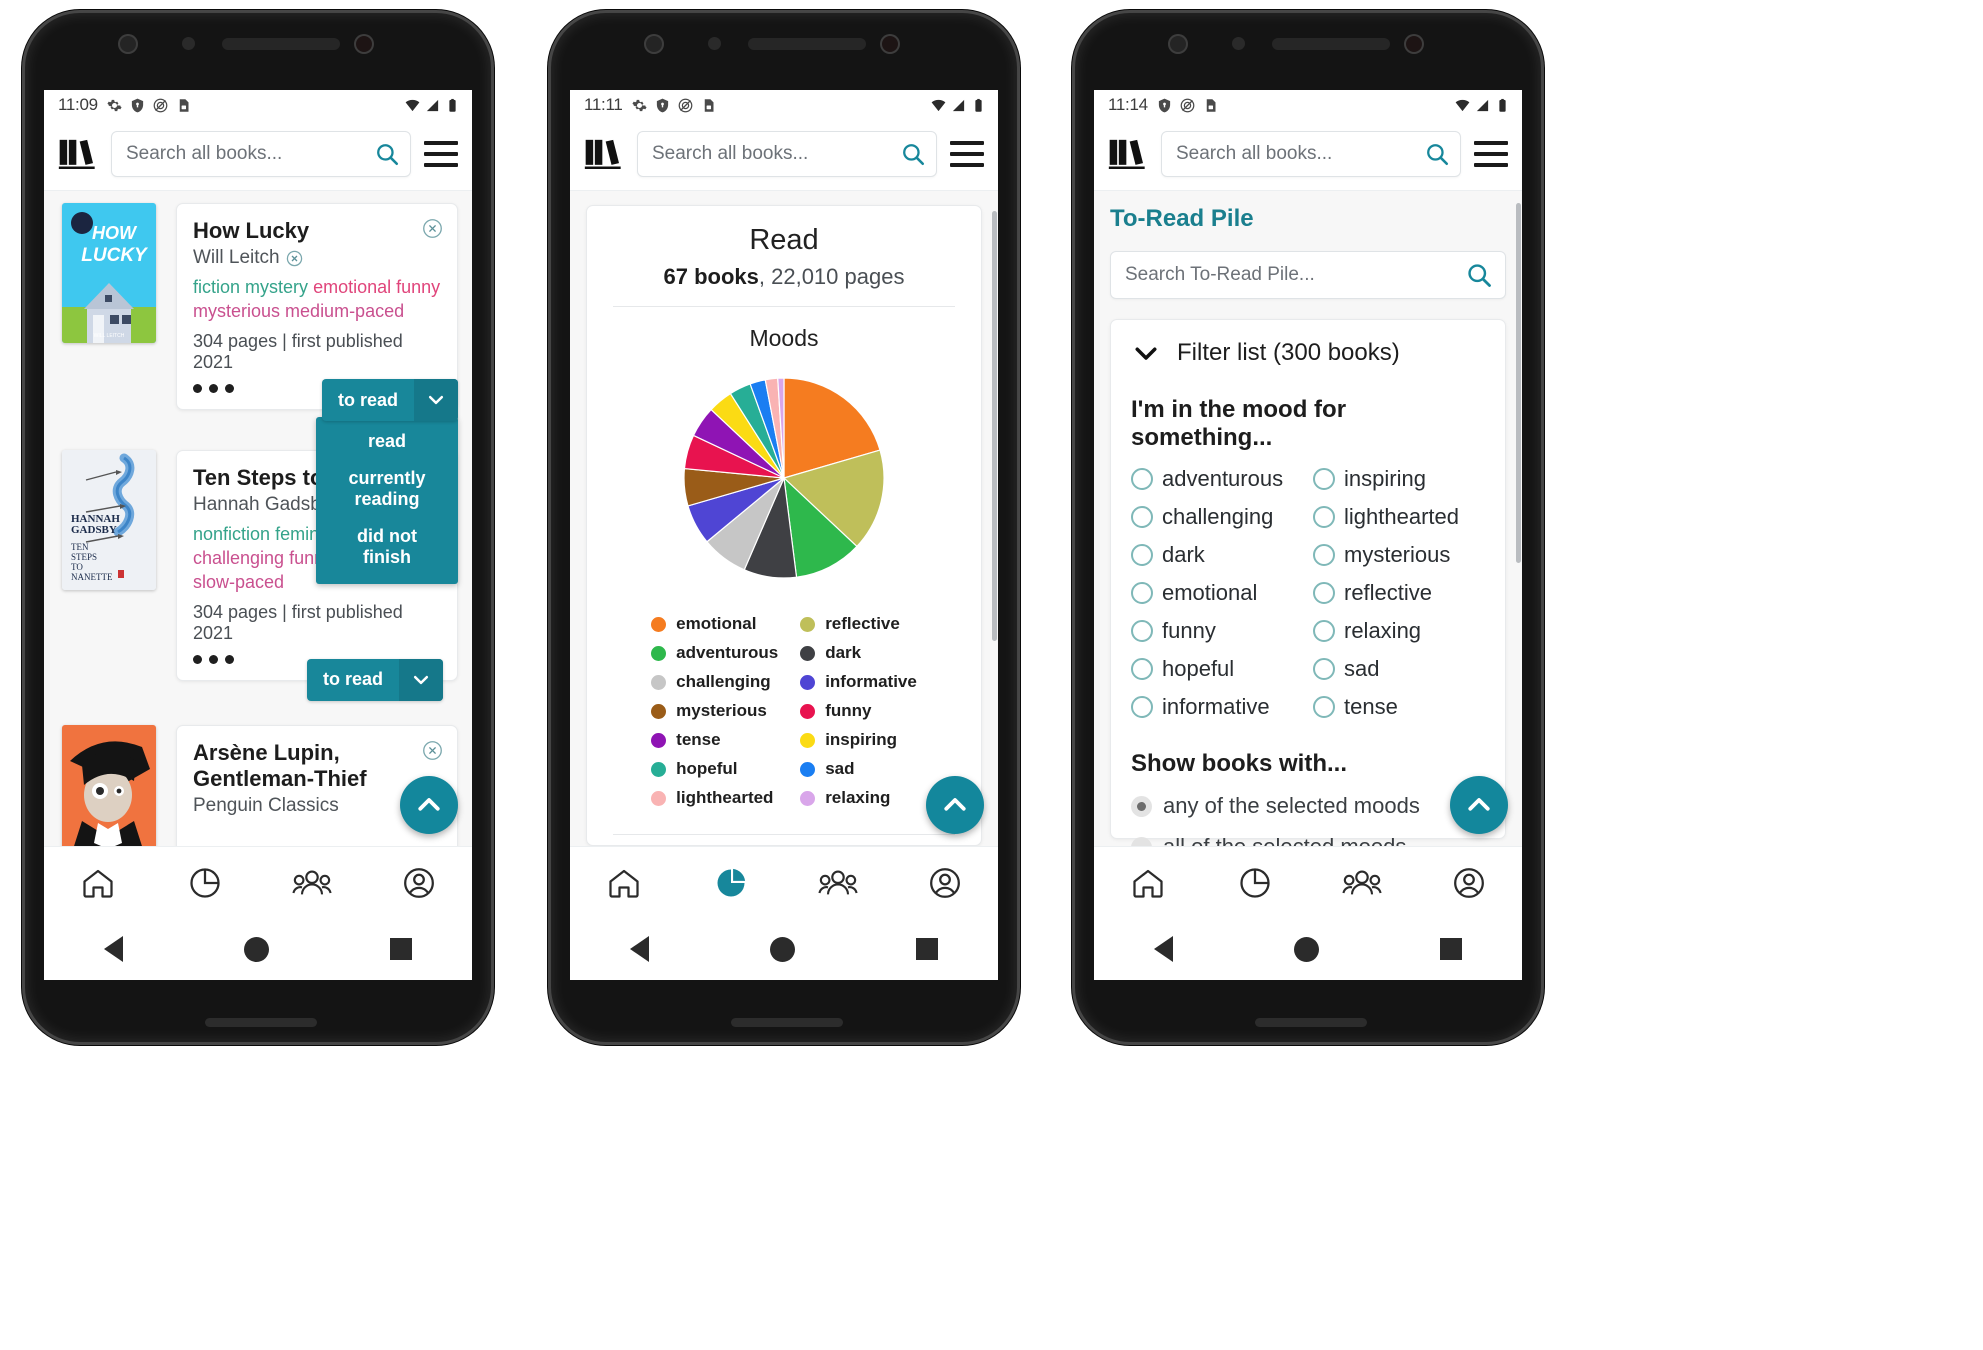  I want to click on genre-tag: fiction, so click(216, 287).